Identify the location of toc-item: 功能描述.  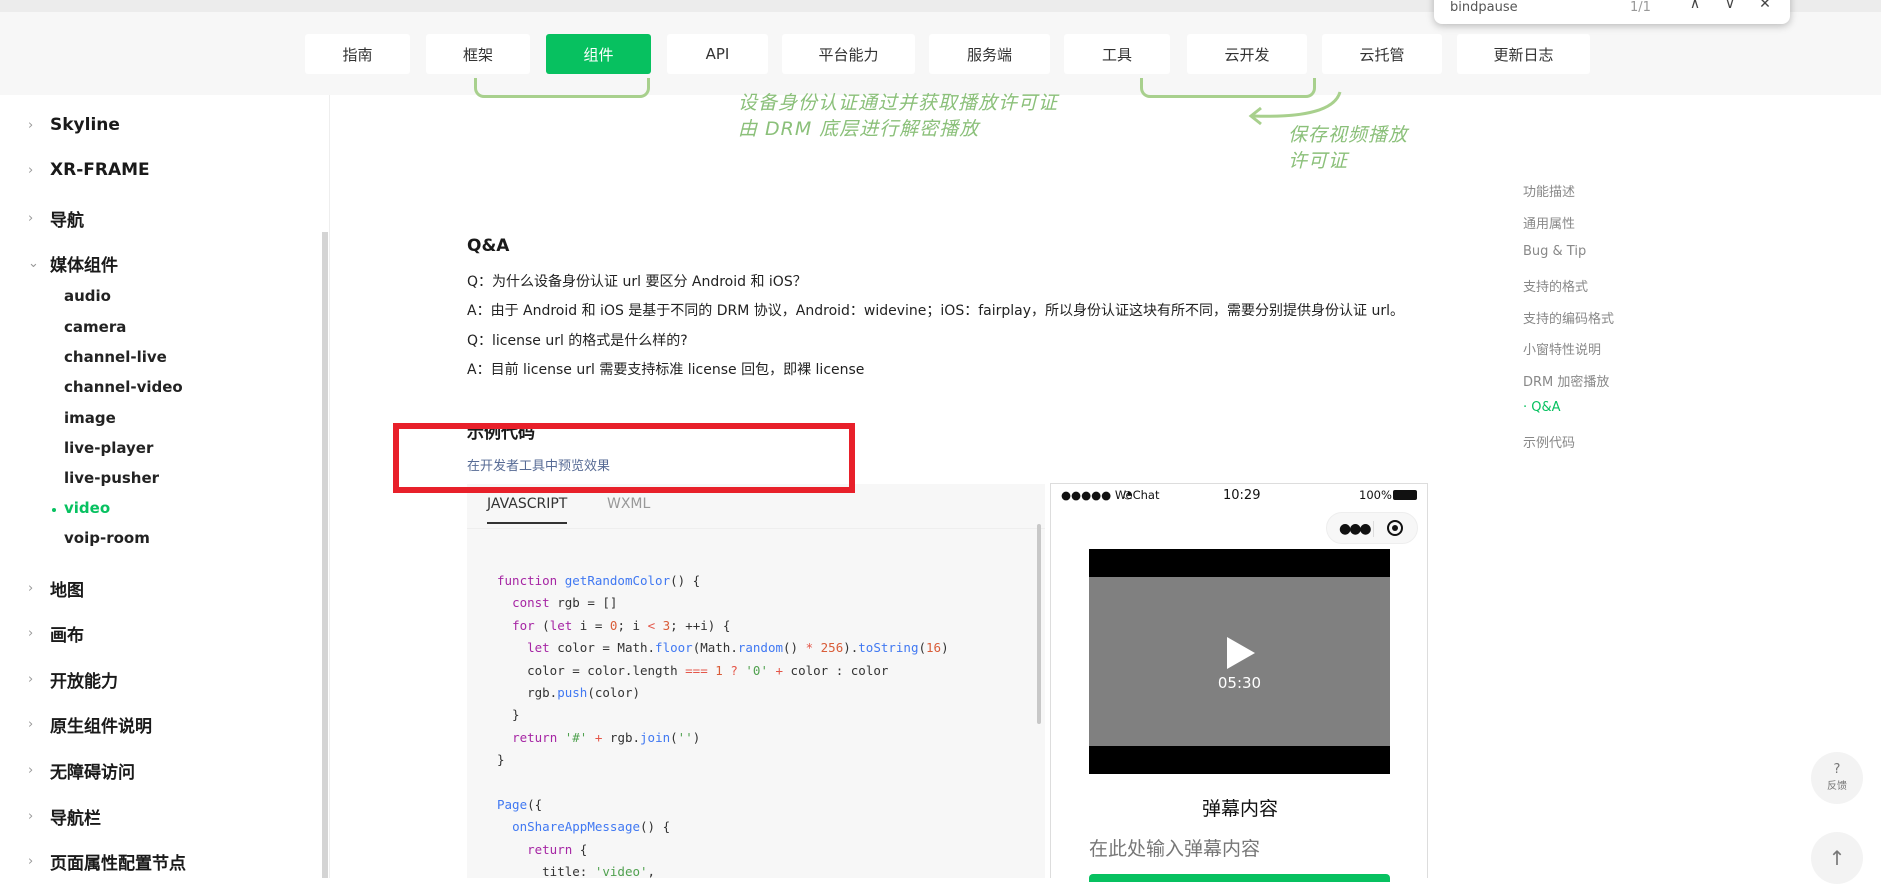
(1549, 190).